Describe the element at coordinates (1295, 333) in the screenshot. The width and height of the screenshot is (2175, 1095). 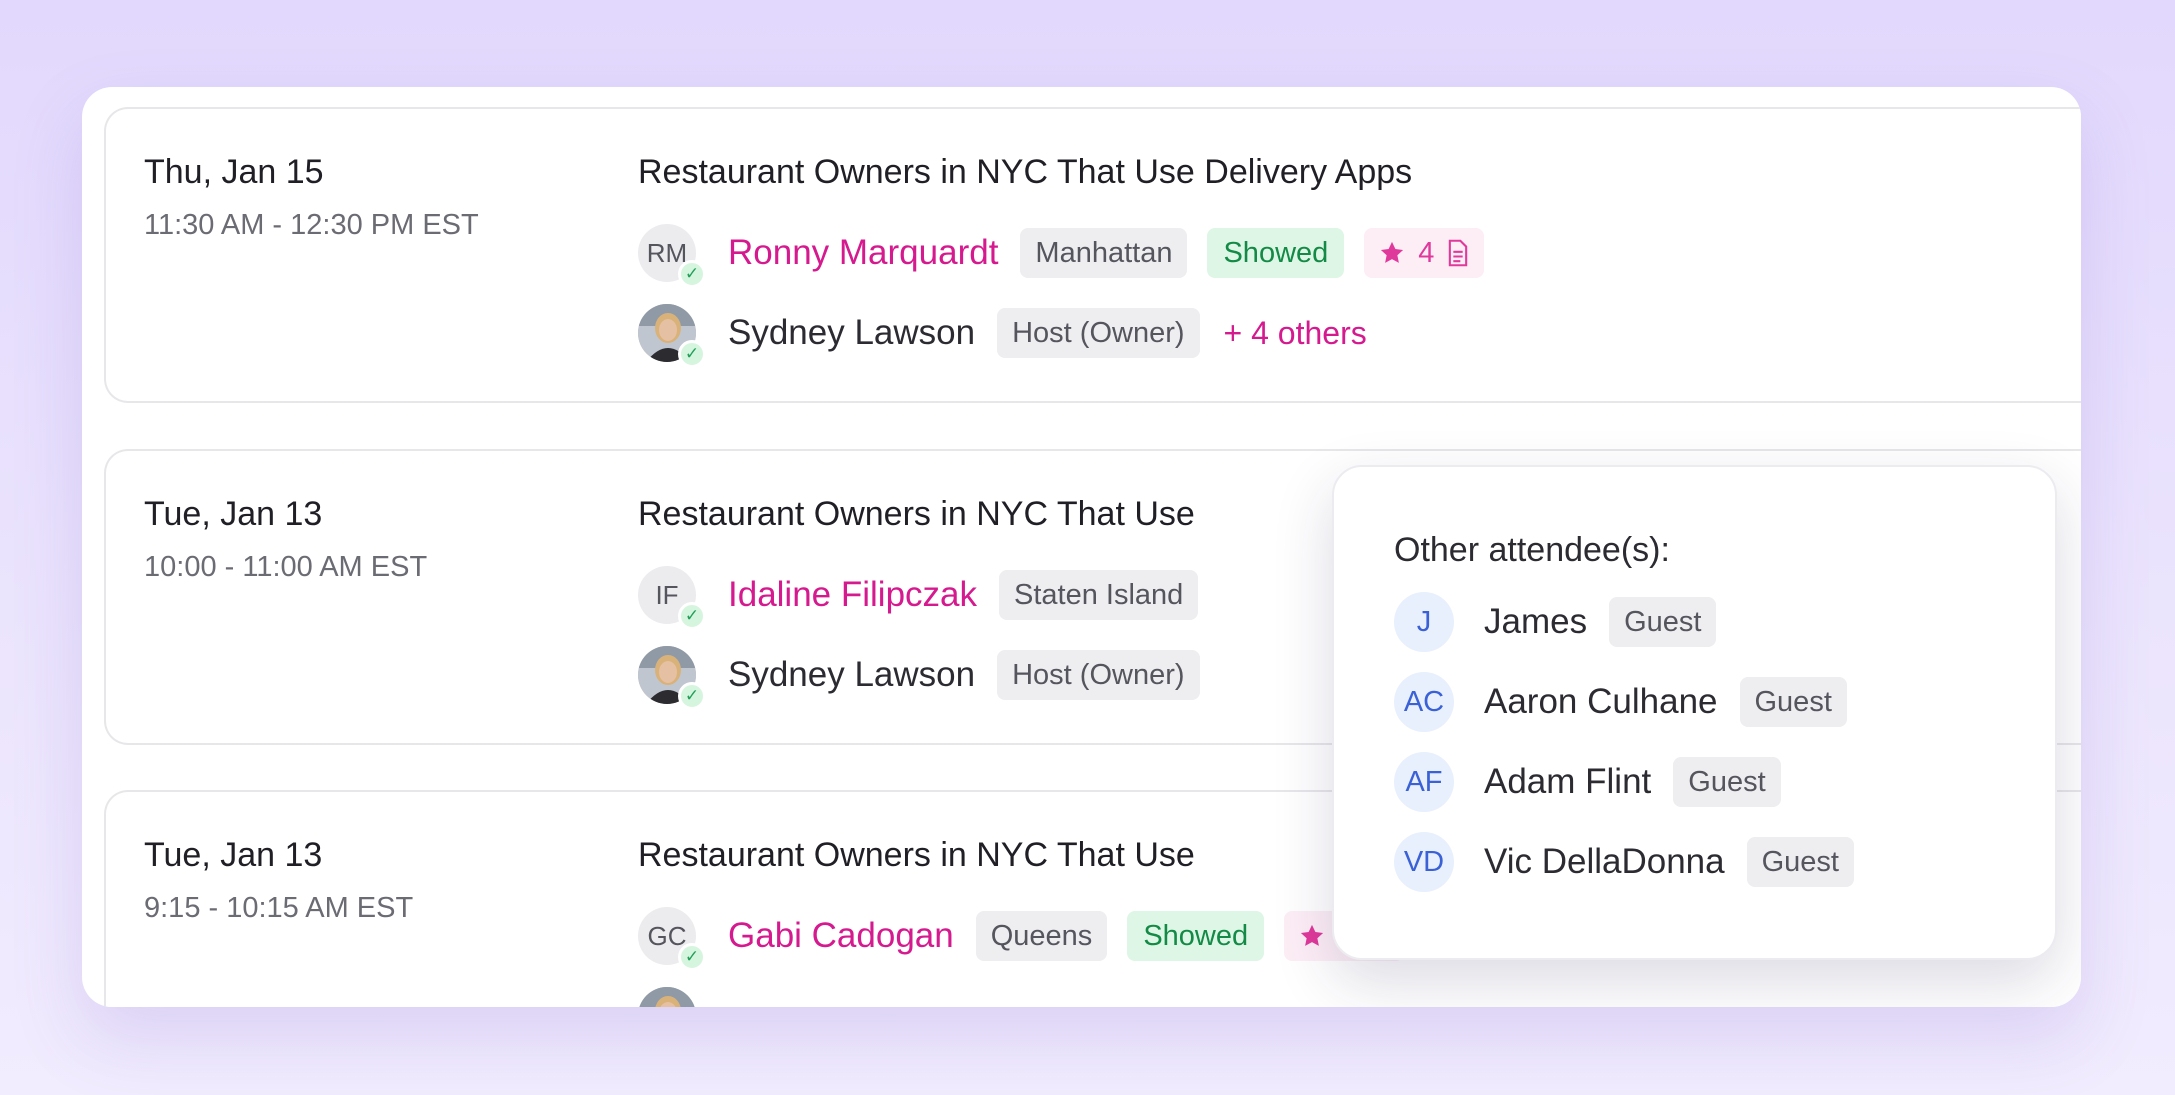
I see `others-link: + 4 others` at that location.